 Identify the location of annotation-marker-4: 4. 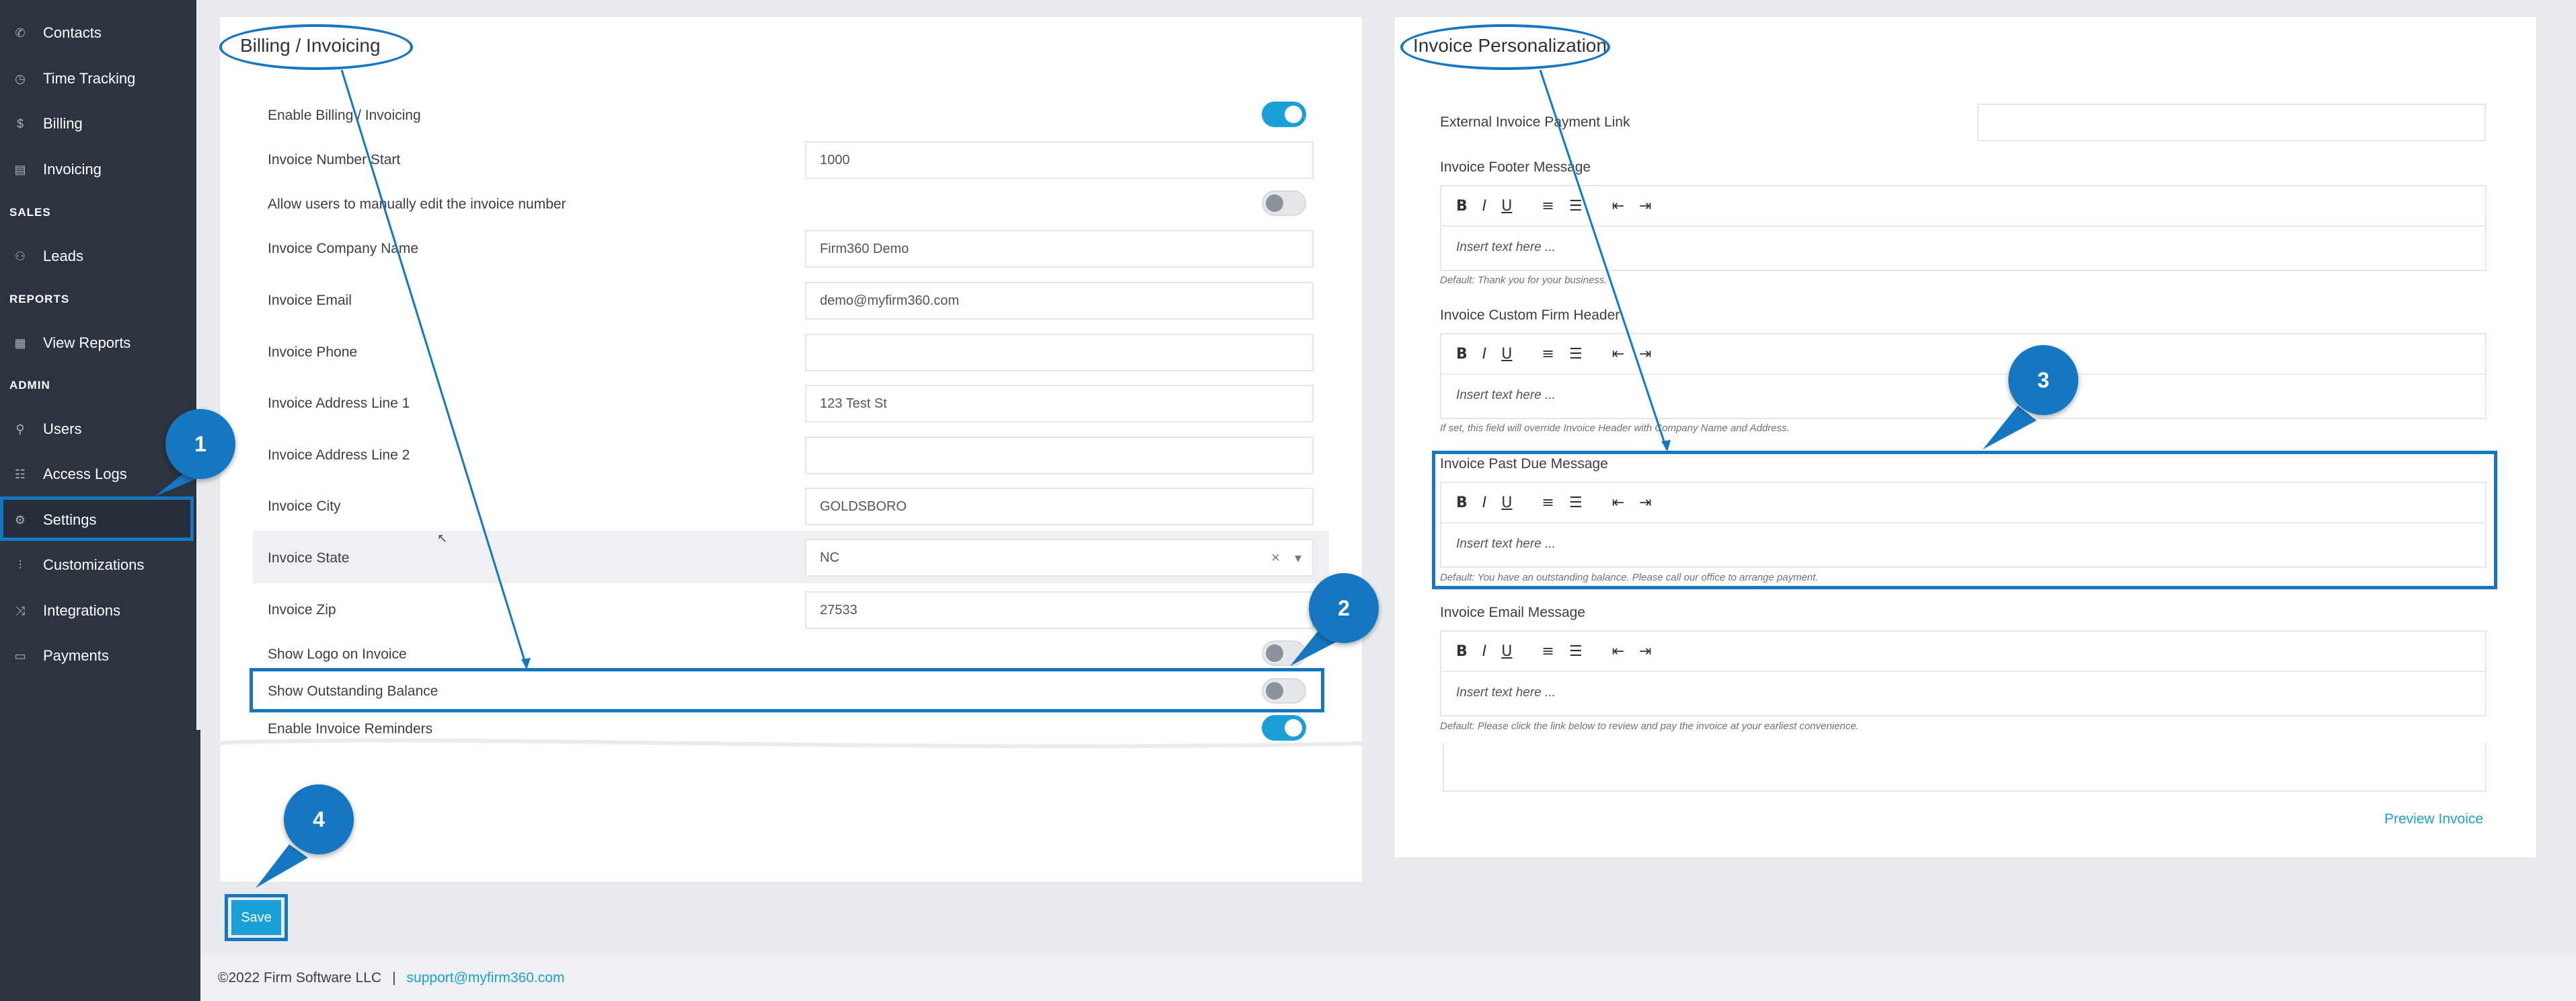
(319, 819).